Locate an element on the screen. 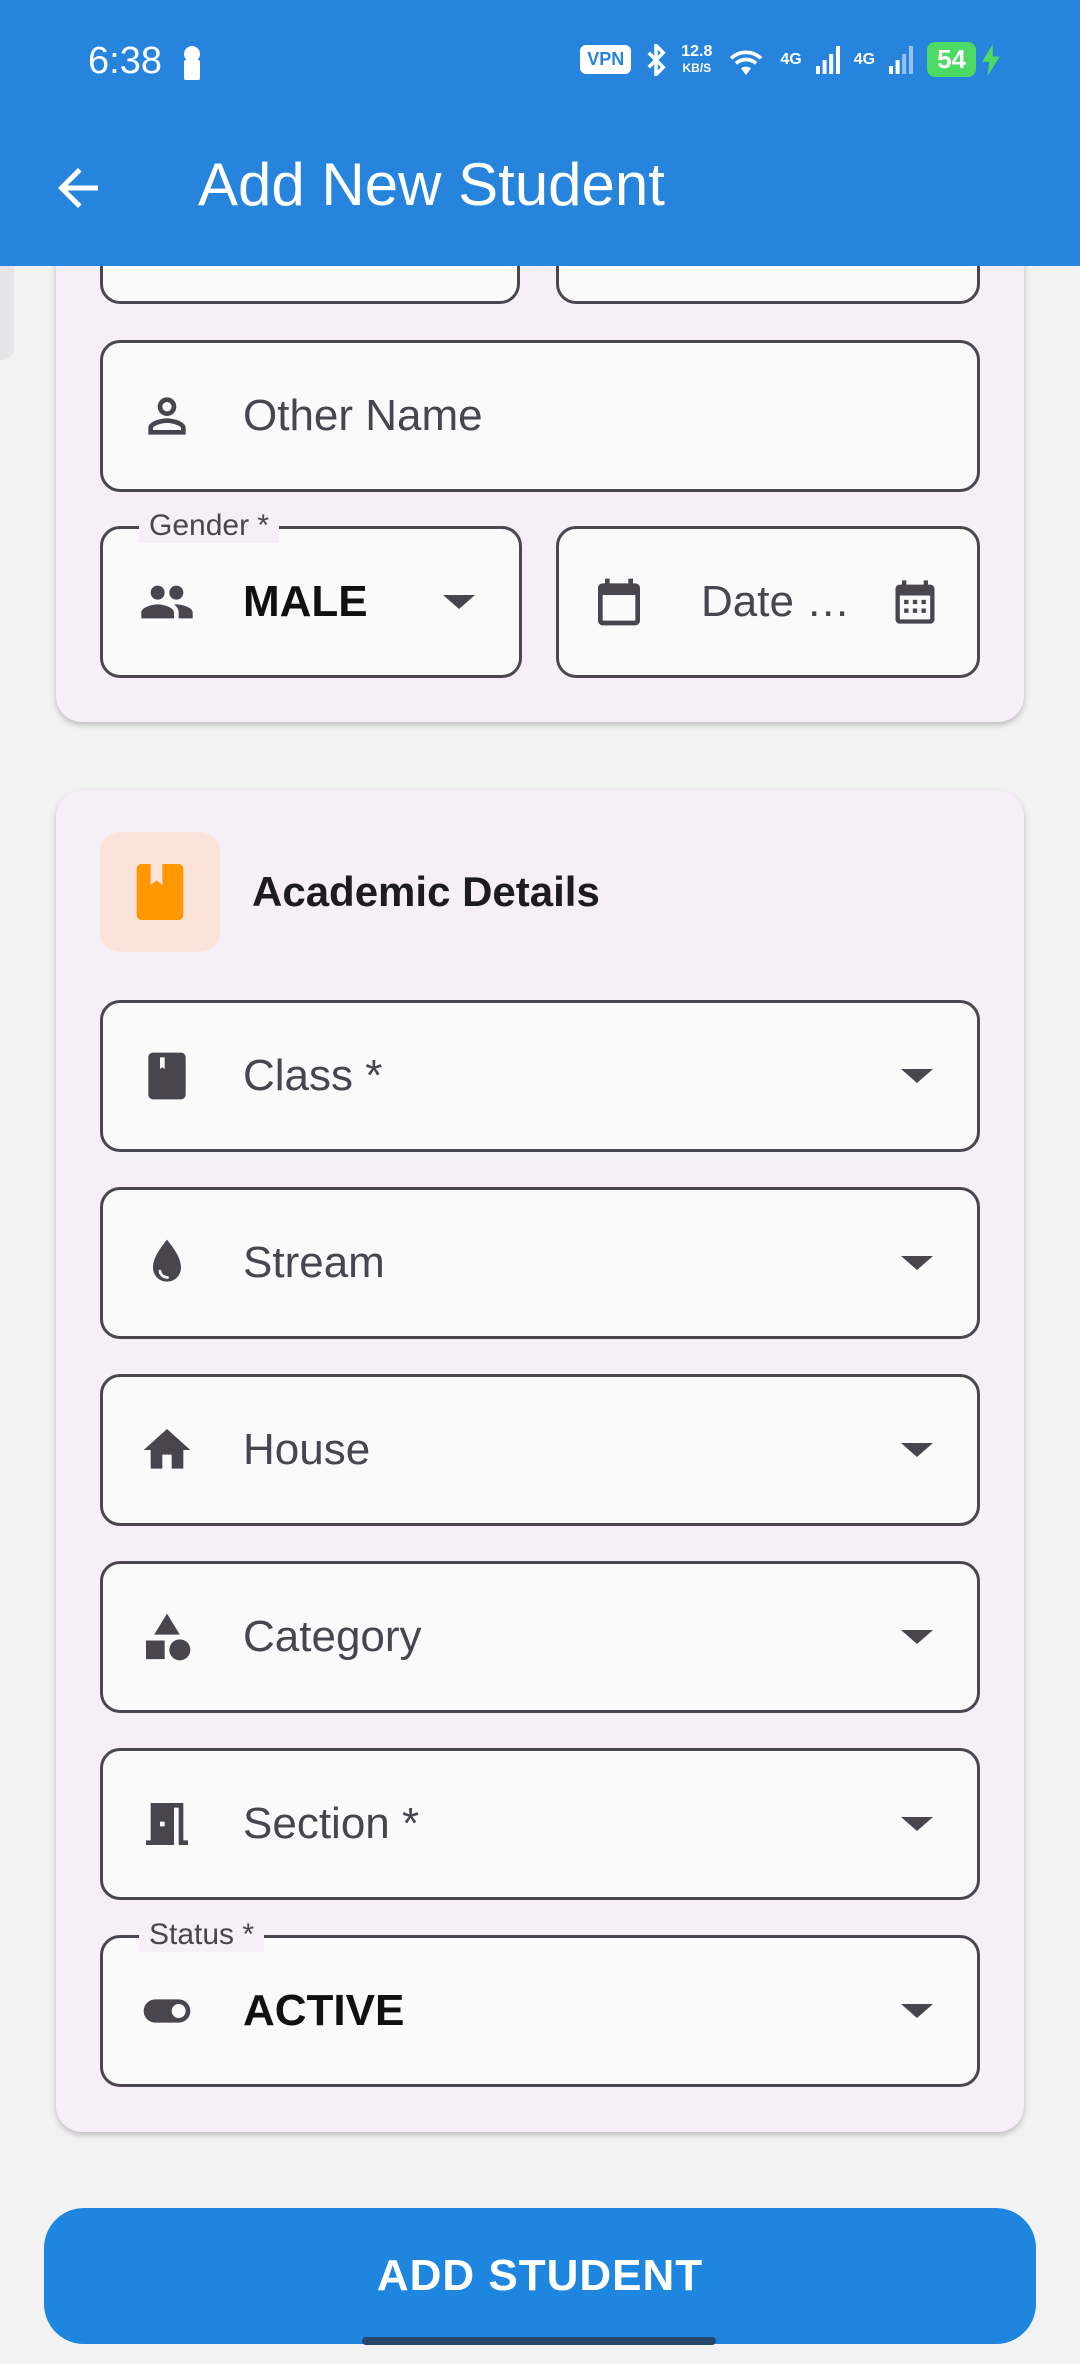 Image resolution: width=1080 pixels, height=2364 pixels. page-title: Add New Student is located at coordinates (431, 184).